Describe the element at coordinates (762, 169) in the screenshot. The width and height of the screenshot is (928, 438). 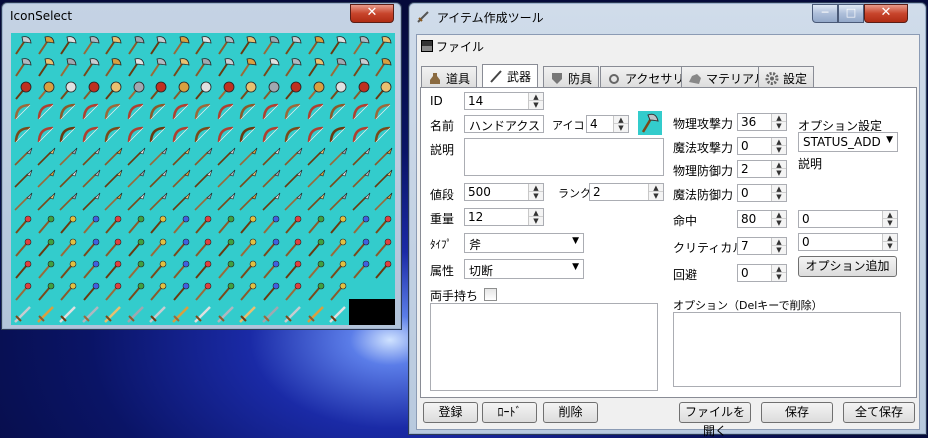
I see `phys-def-spinner: 2 ▲ ▼` at that location.